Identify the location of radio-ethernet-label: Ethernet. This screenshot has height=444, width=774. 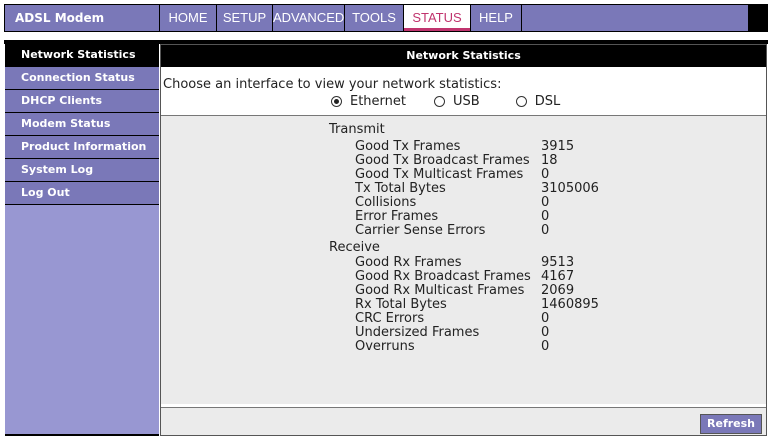
(378, 101).